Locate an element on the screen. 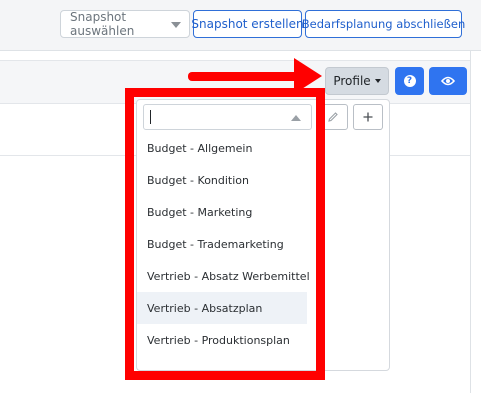 The image size is (481, 393). view-button is located at coordinates (448, 81).